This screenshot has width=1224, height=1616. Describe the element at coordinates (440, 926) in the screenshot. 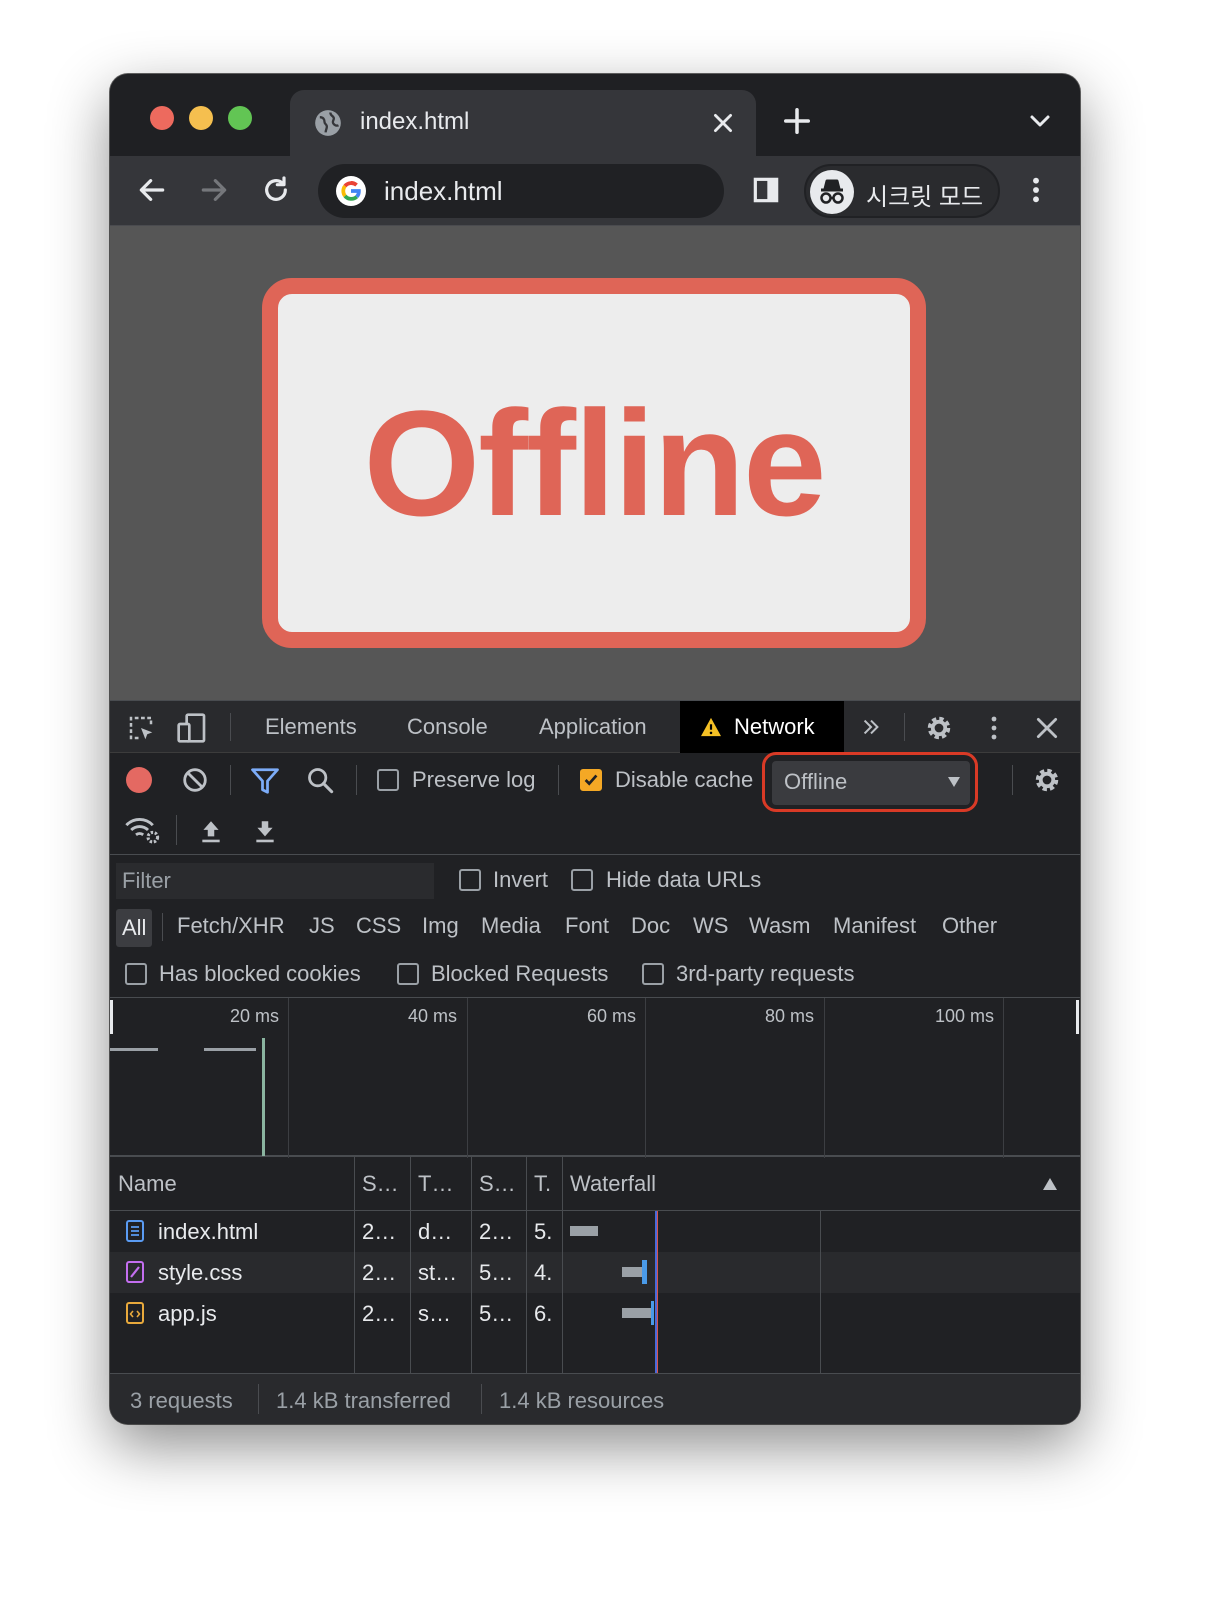

I see `type-filter-img: Img` at that location.